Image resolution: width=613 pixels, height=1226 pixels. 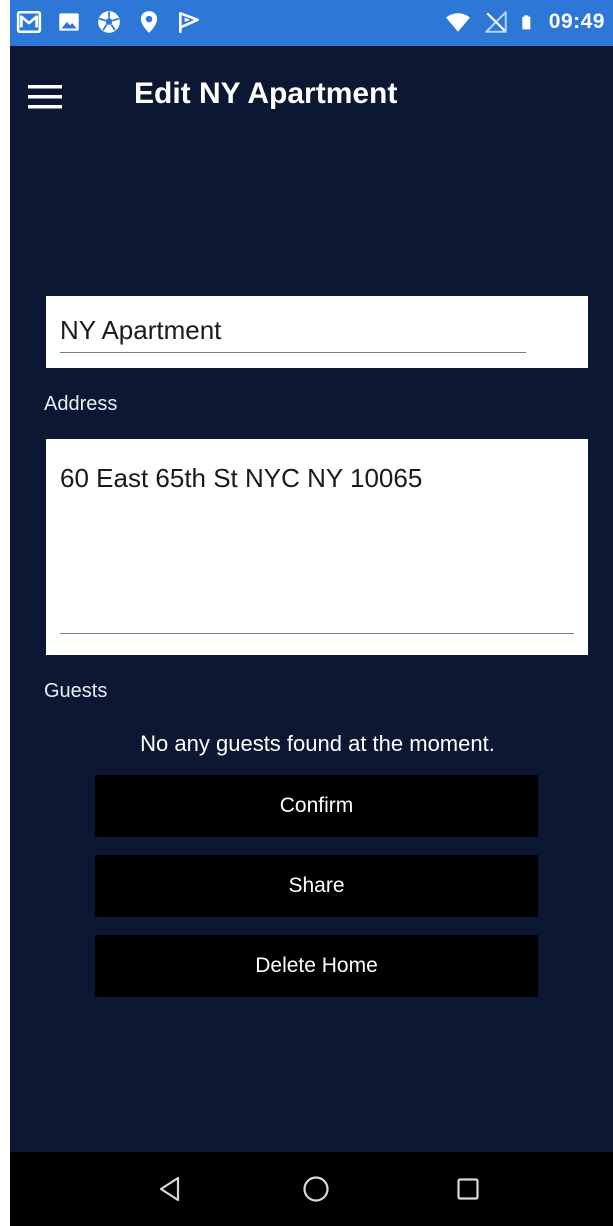 I want to click on home-button, so click(x=316, y=1189).